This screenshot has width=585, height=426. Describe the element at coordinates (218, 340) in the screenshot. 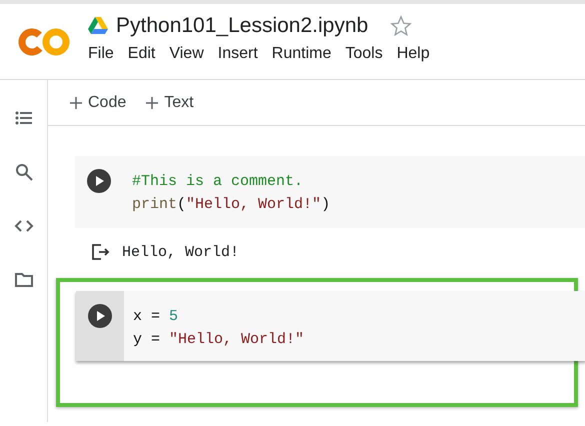

I see `code-line: y = "Hello, World!"` at that location.